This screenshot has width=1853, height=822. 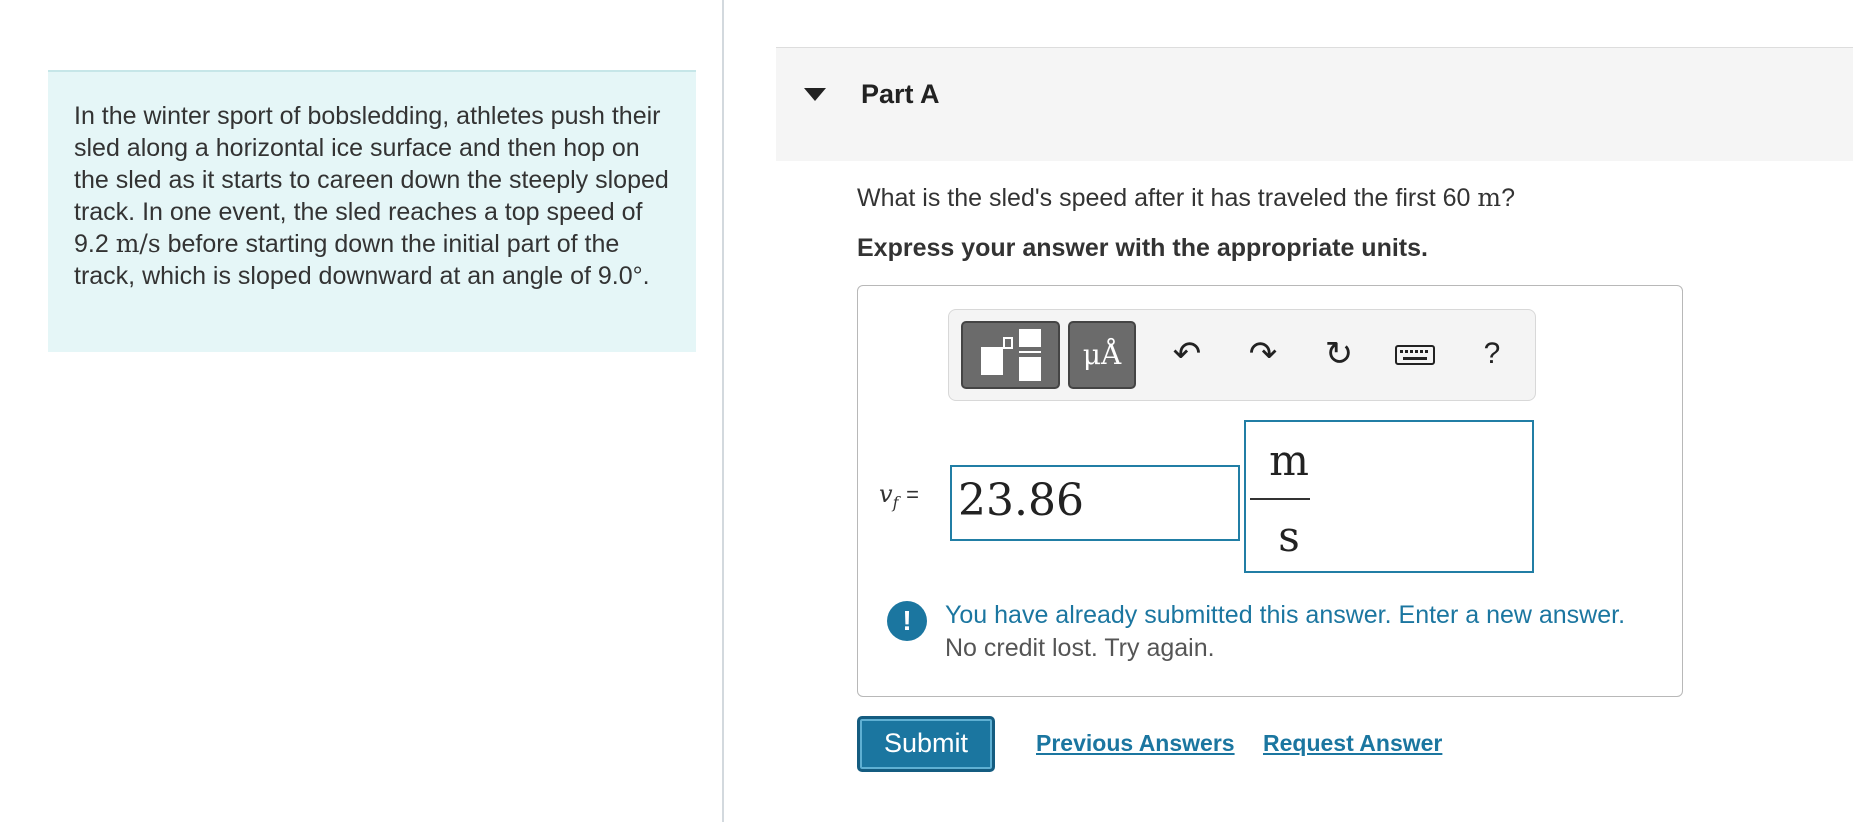 I want to click on previous-answers-link: Previous Answers, so click(x=1135, y=743).